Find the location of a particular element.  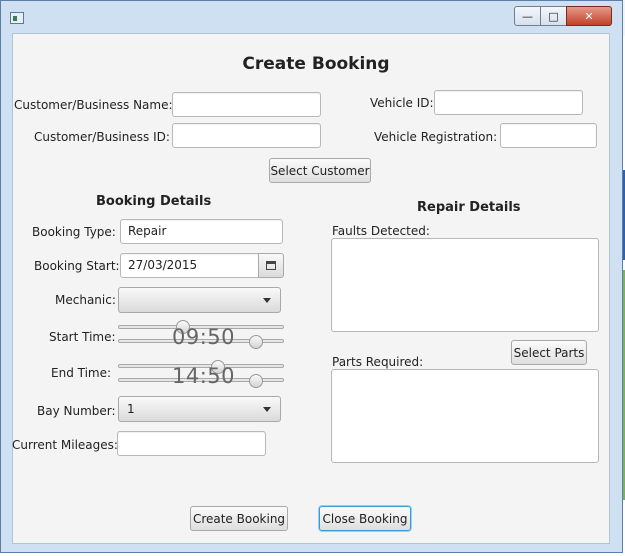

start-time-value: 09:50 is located at coordinates (204, 337).